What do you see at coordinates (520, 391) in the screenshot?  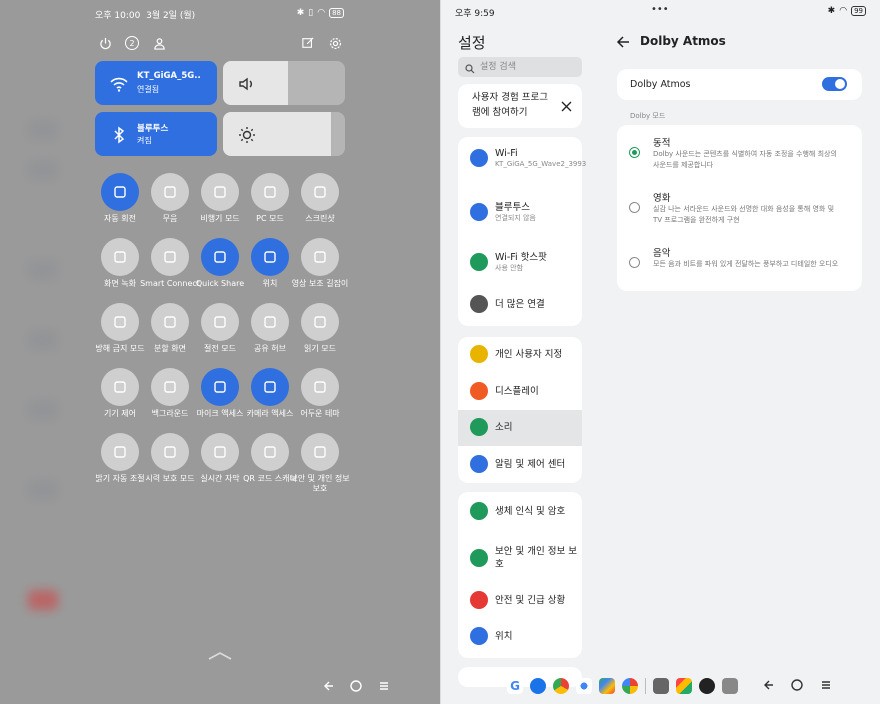 I see `settings-item: 디스플레이` at bounding box center [520, 391].